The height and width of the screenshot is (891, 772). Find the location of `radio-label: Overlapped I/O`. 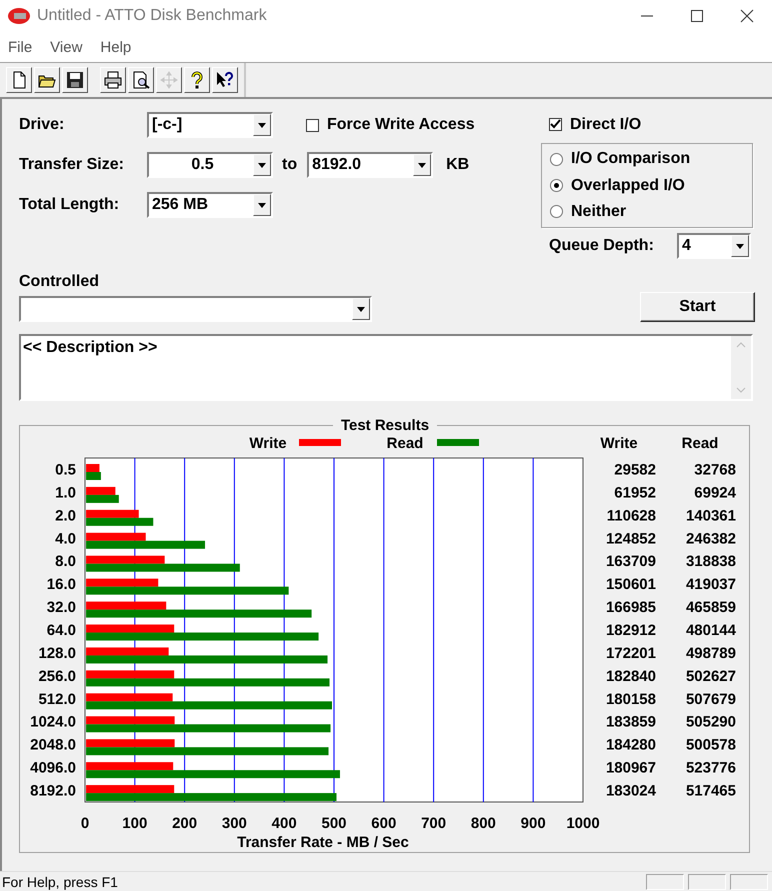

radio-label: Overlapped I/O is located at coordinates (628, 185).